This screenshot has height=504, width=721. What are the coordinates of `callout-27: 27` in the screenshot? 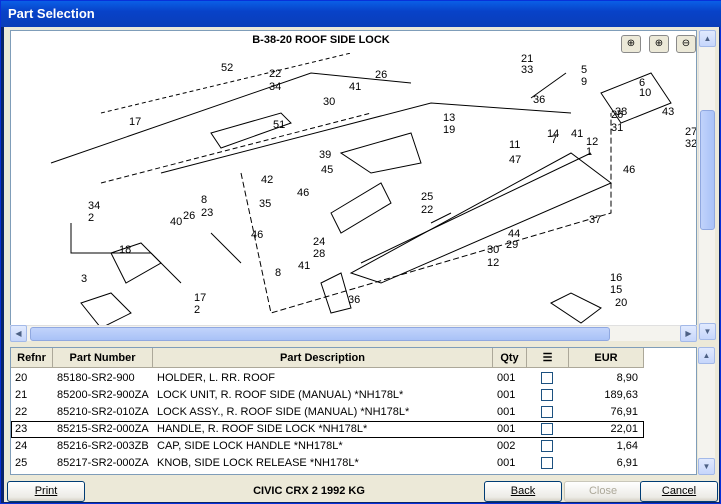 It's located at (691, 132).